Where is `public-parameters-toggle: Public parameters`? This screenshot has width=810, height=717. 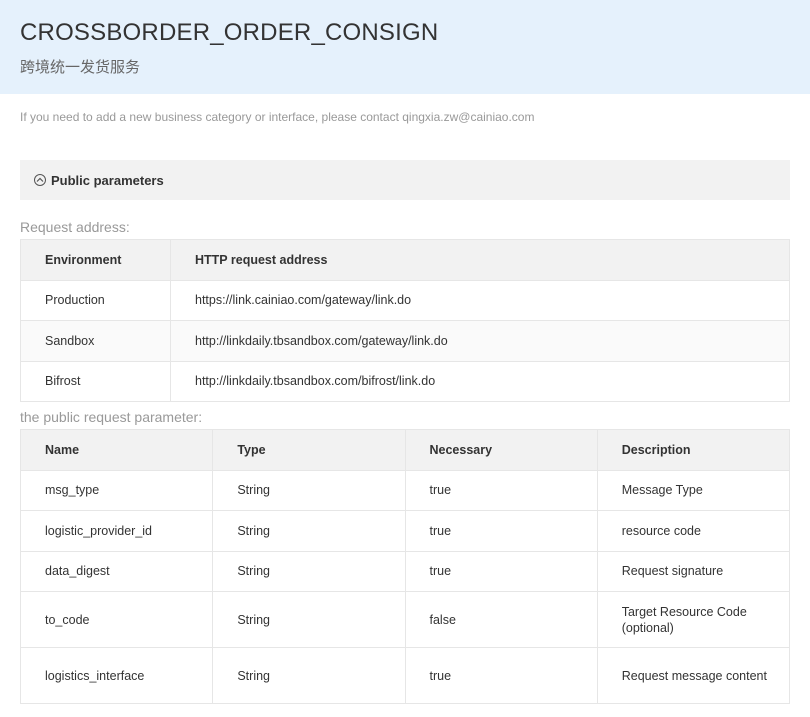
public-parameters-toggle: Public parameters is located at coordinates (405, 180).